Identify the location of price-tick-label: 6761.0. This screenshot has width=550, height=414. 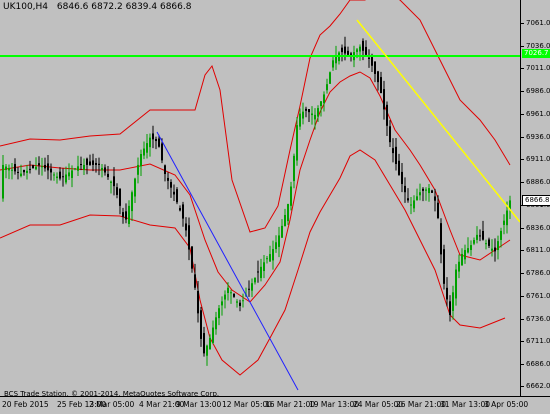
(538, 295).